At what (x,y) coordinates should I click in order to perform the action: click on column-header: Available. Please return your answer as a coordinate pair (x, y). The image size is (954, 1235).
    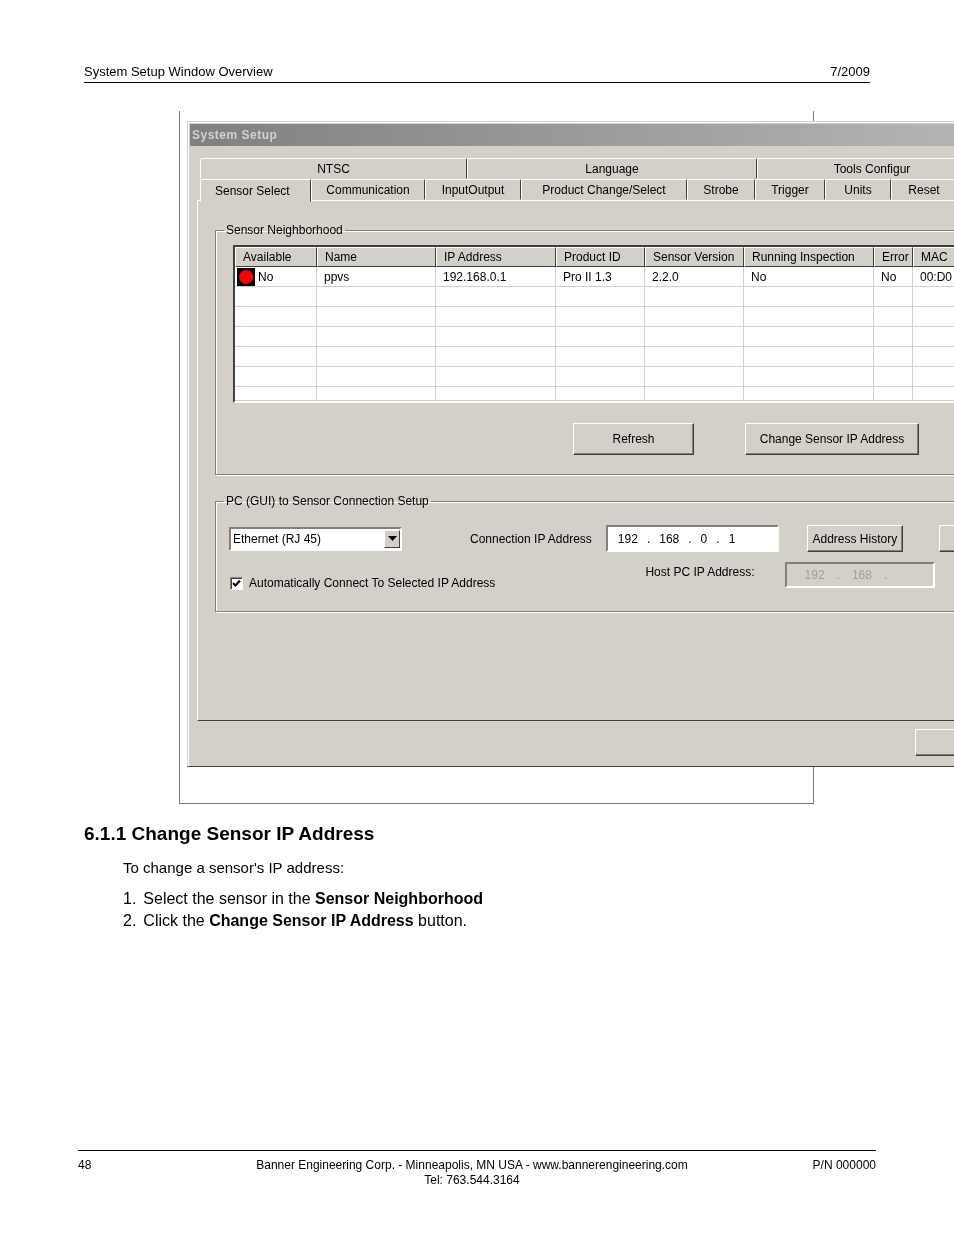
    Looking at the image, I should click on (276, 257).